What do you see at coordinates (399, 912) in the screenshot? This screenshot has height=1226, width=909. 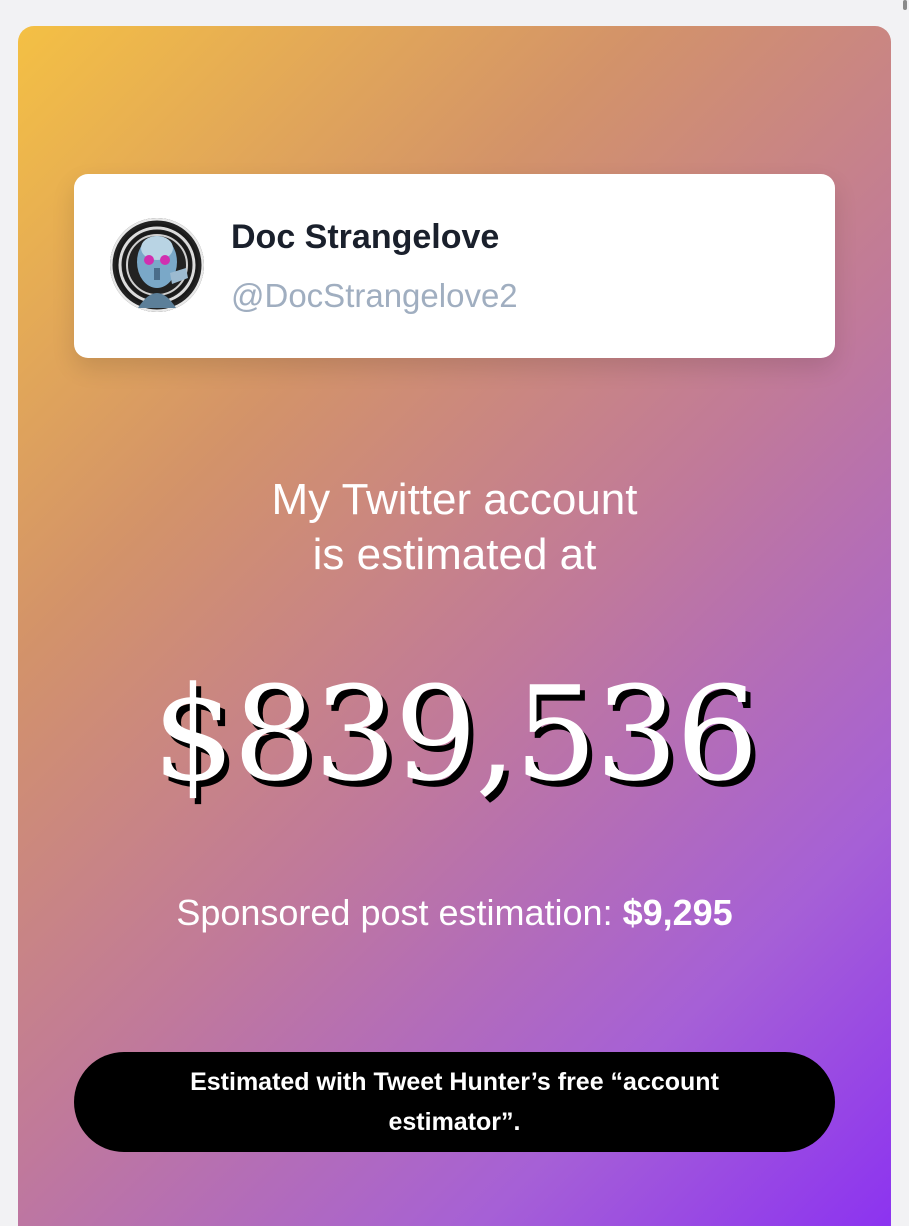 I see `sponsored-label: Sponsored post estimation:` at bounding box center [399, 912].